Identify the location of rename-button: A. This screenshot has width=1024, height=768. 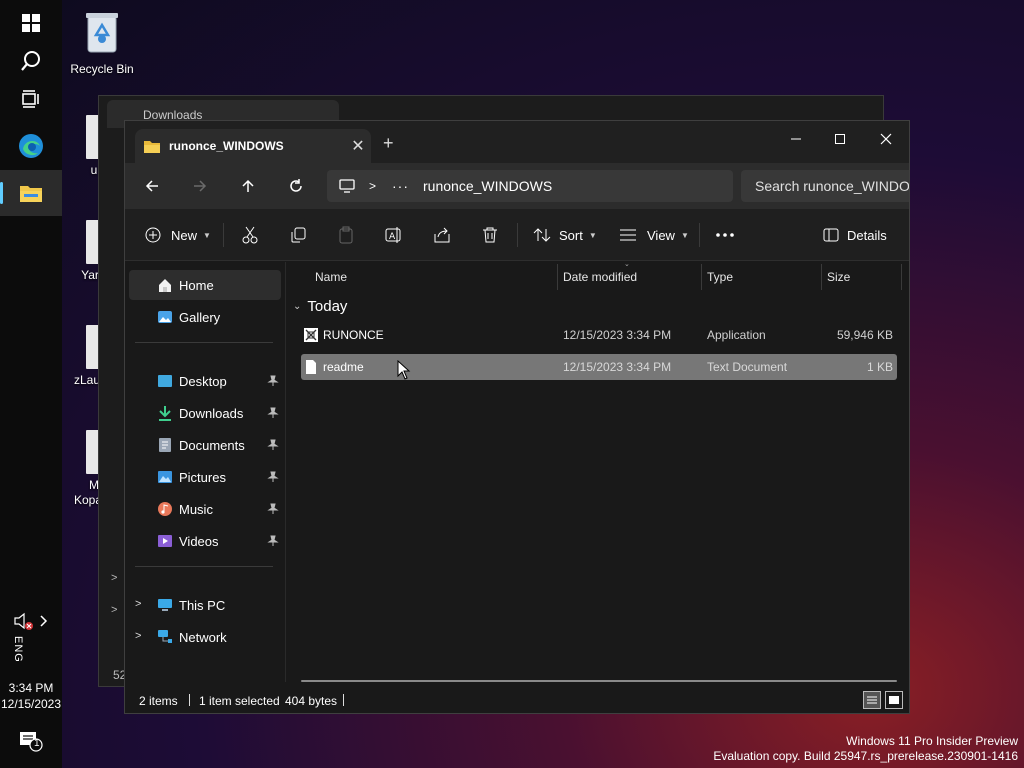
(394, 235).